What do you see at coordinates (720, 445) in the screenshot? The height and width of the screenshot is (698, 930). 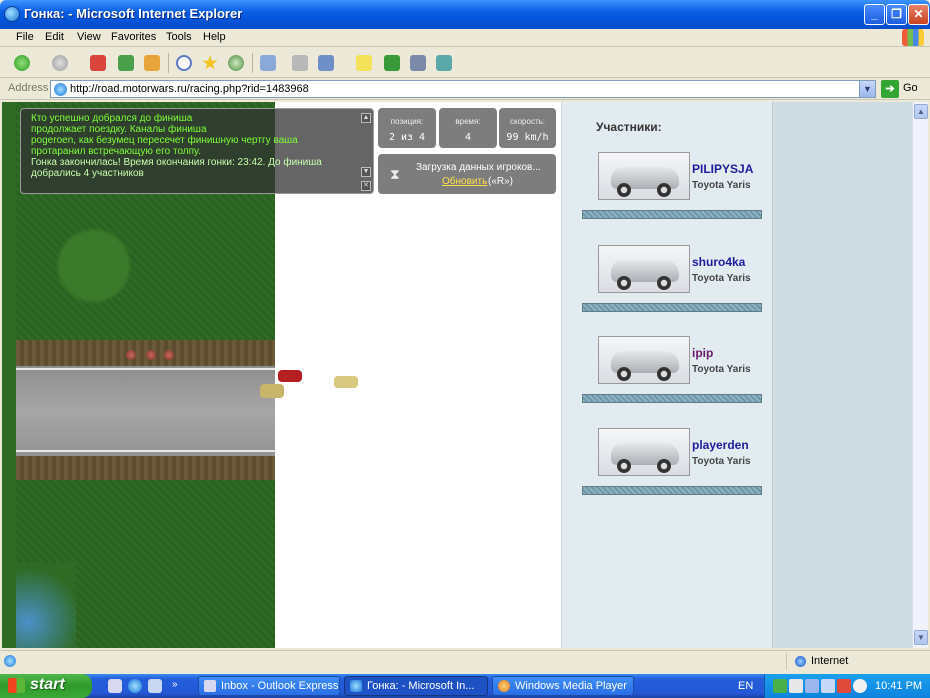 I see `participant-name: playerden` at bounding box center [720, 445].